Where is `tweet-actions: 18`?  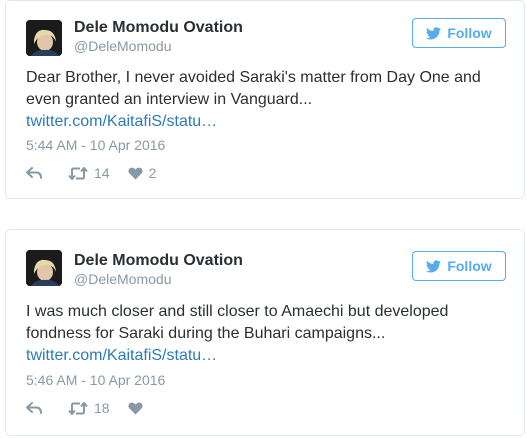
tweet-actions: 18 is located at coordinates (87, 408).